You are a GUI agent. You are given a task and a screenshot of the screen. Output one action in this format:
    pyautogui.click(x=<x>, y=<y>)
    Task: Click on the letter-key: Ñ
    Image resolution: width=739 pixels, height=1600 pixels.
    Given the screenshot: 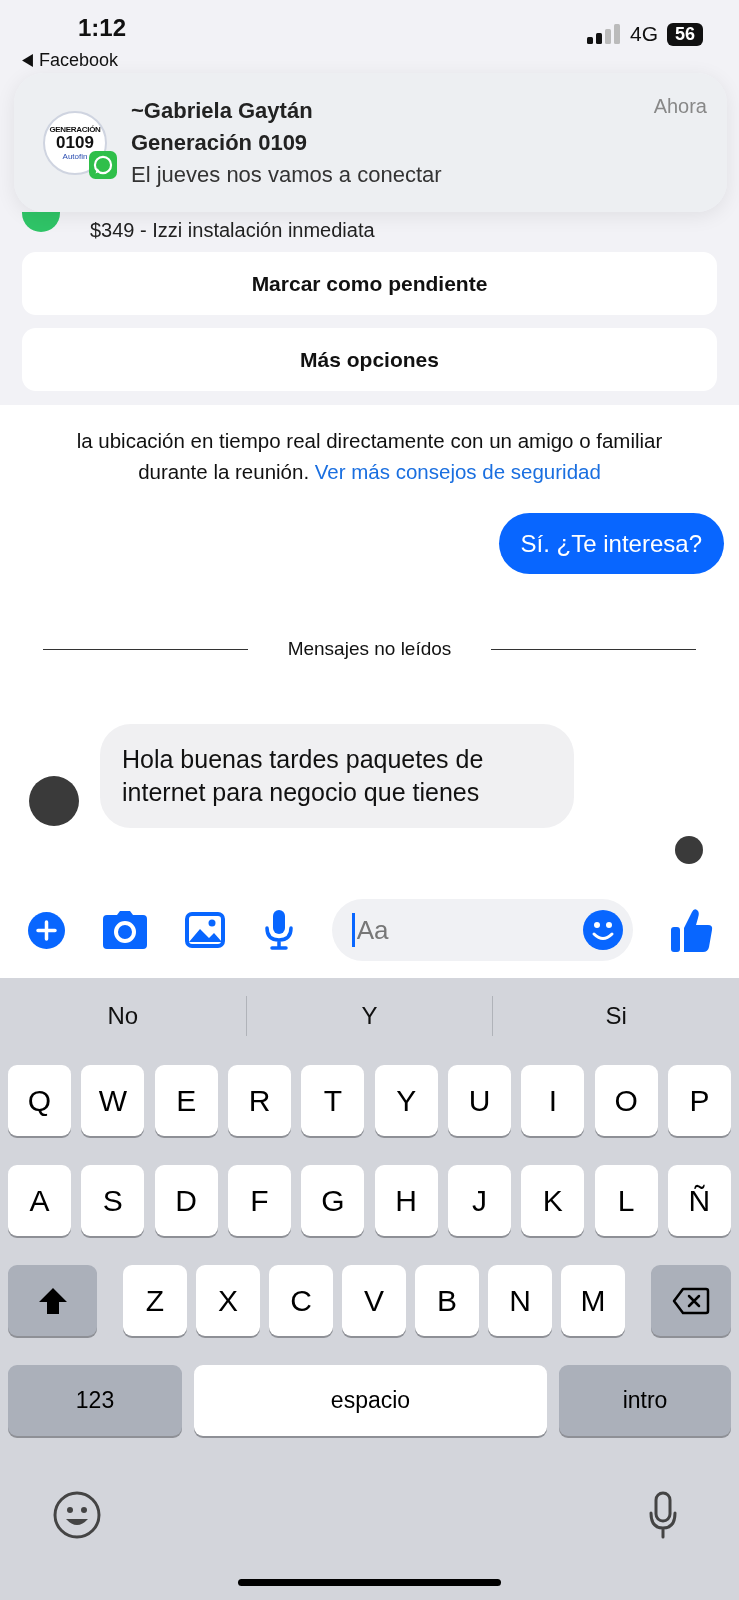 What is the action you would take?
    pyautogui.click(x=699, y=1200)
    